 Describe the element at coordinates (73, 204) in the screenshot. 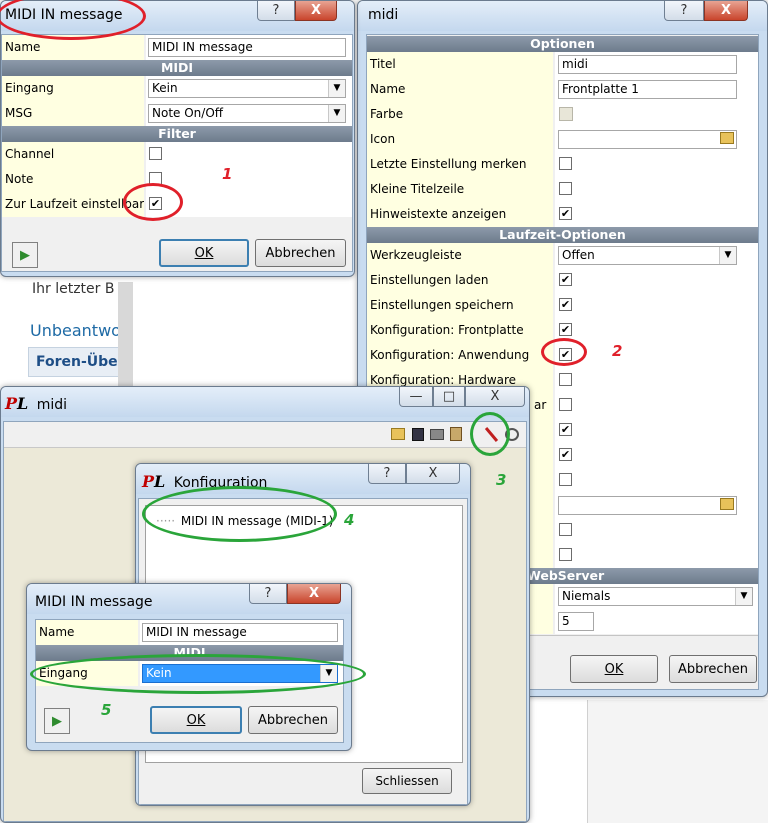

I see `label-laufzeit: Zur Laufzeit einstellbar` at that location.